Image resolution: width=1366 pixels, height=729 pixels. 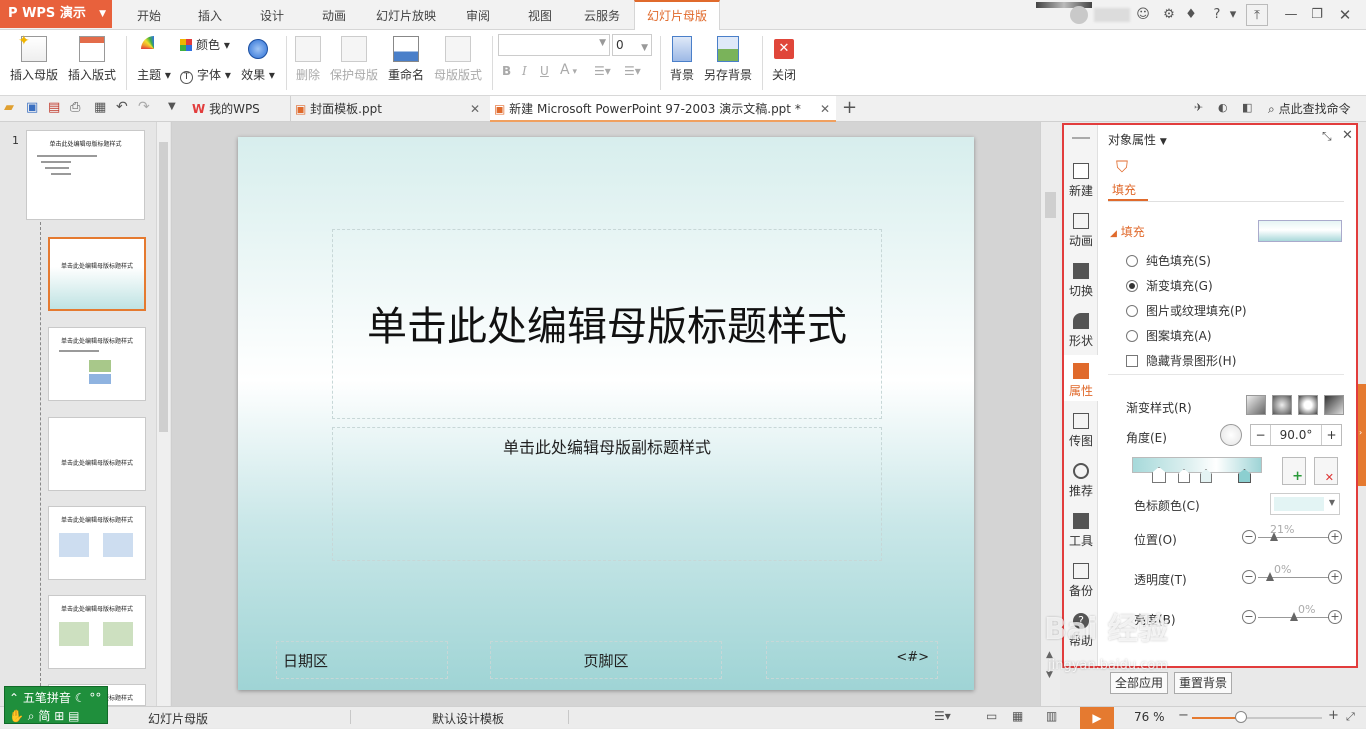 I want to click on tab-fill: 填充, so click(x=1124, y=189).